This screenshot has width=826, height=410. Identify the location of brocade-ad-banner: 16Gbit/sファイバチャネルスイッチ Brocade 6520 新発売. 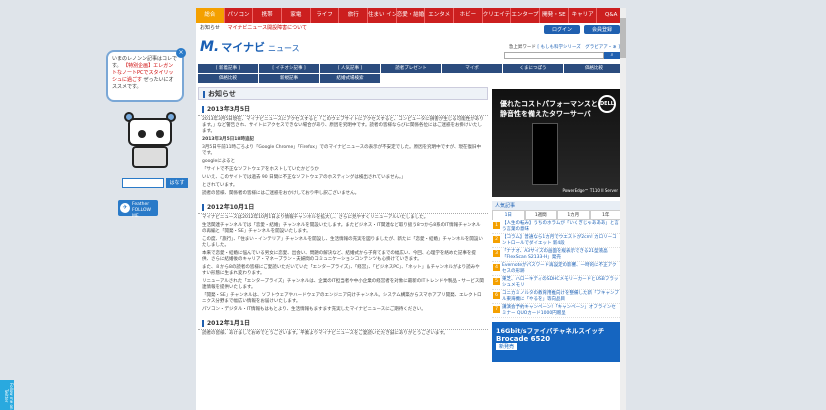
(557, 342).